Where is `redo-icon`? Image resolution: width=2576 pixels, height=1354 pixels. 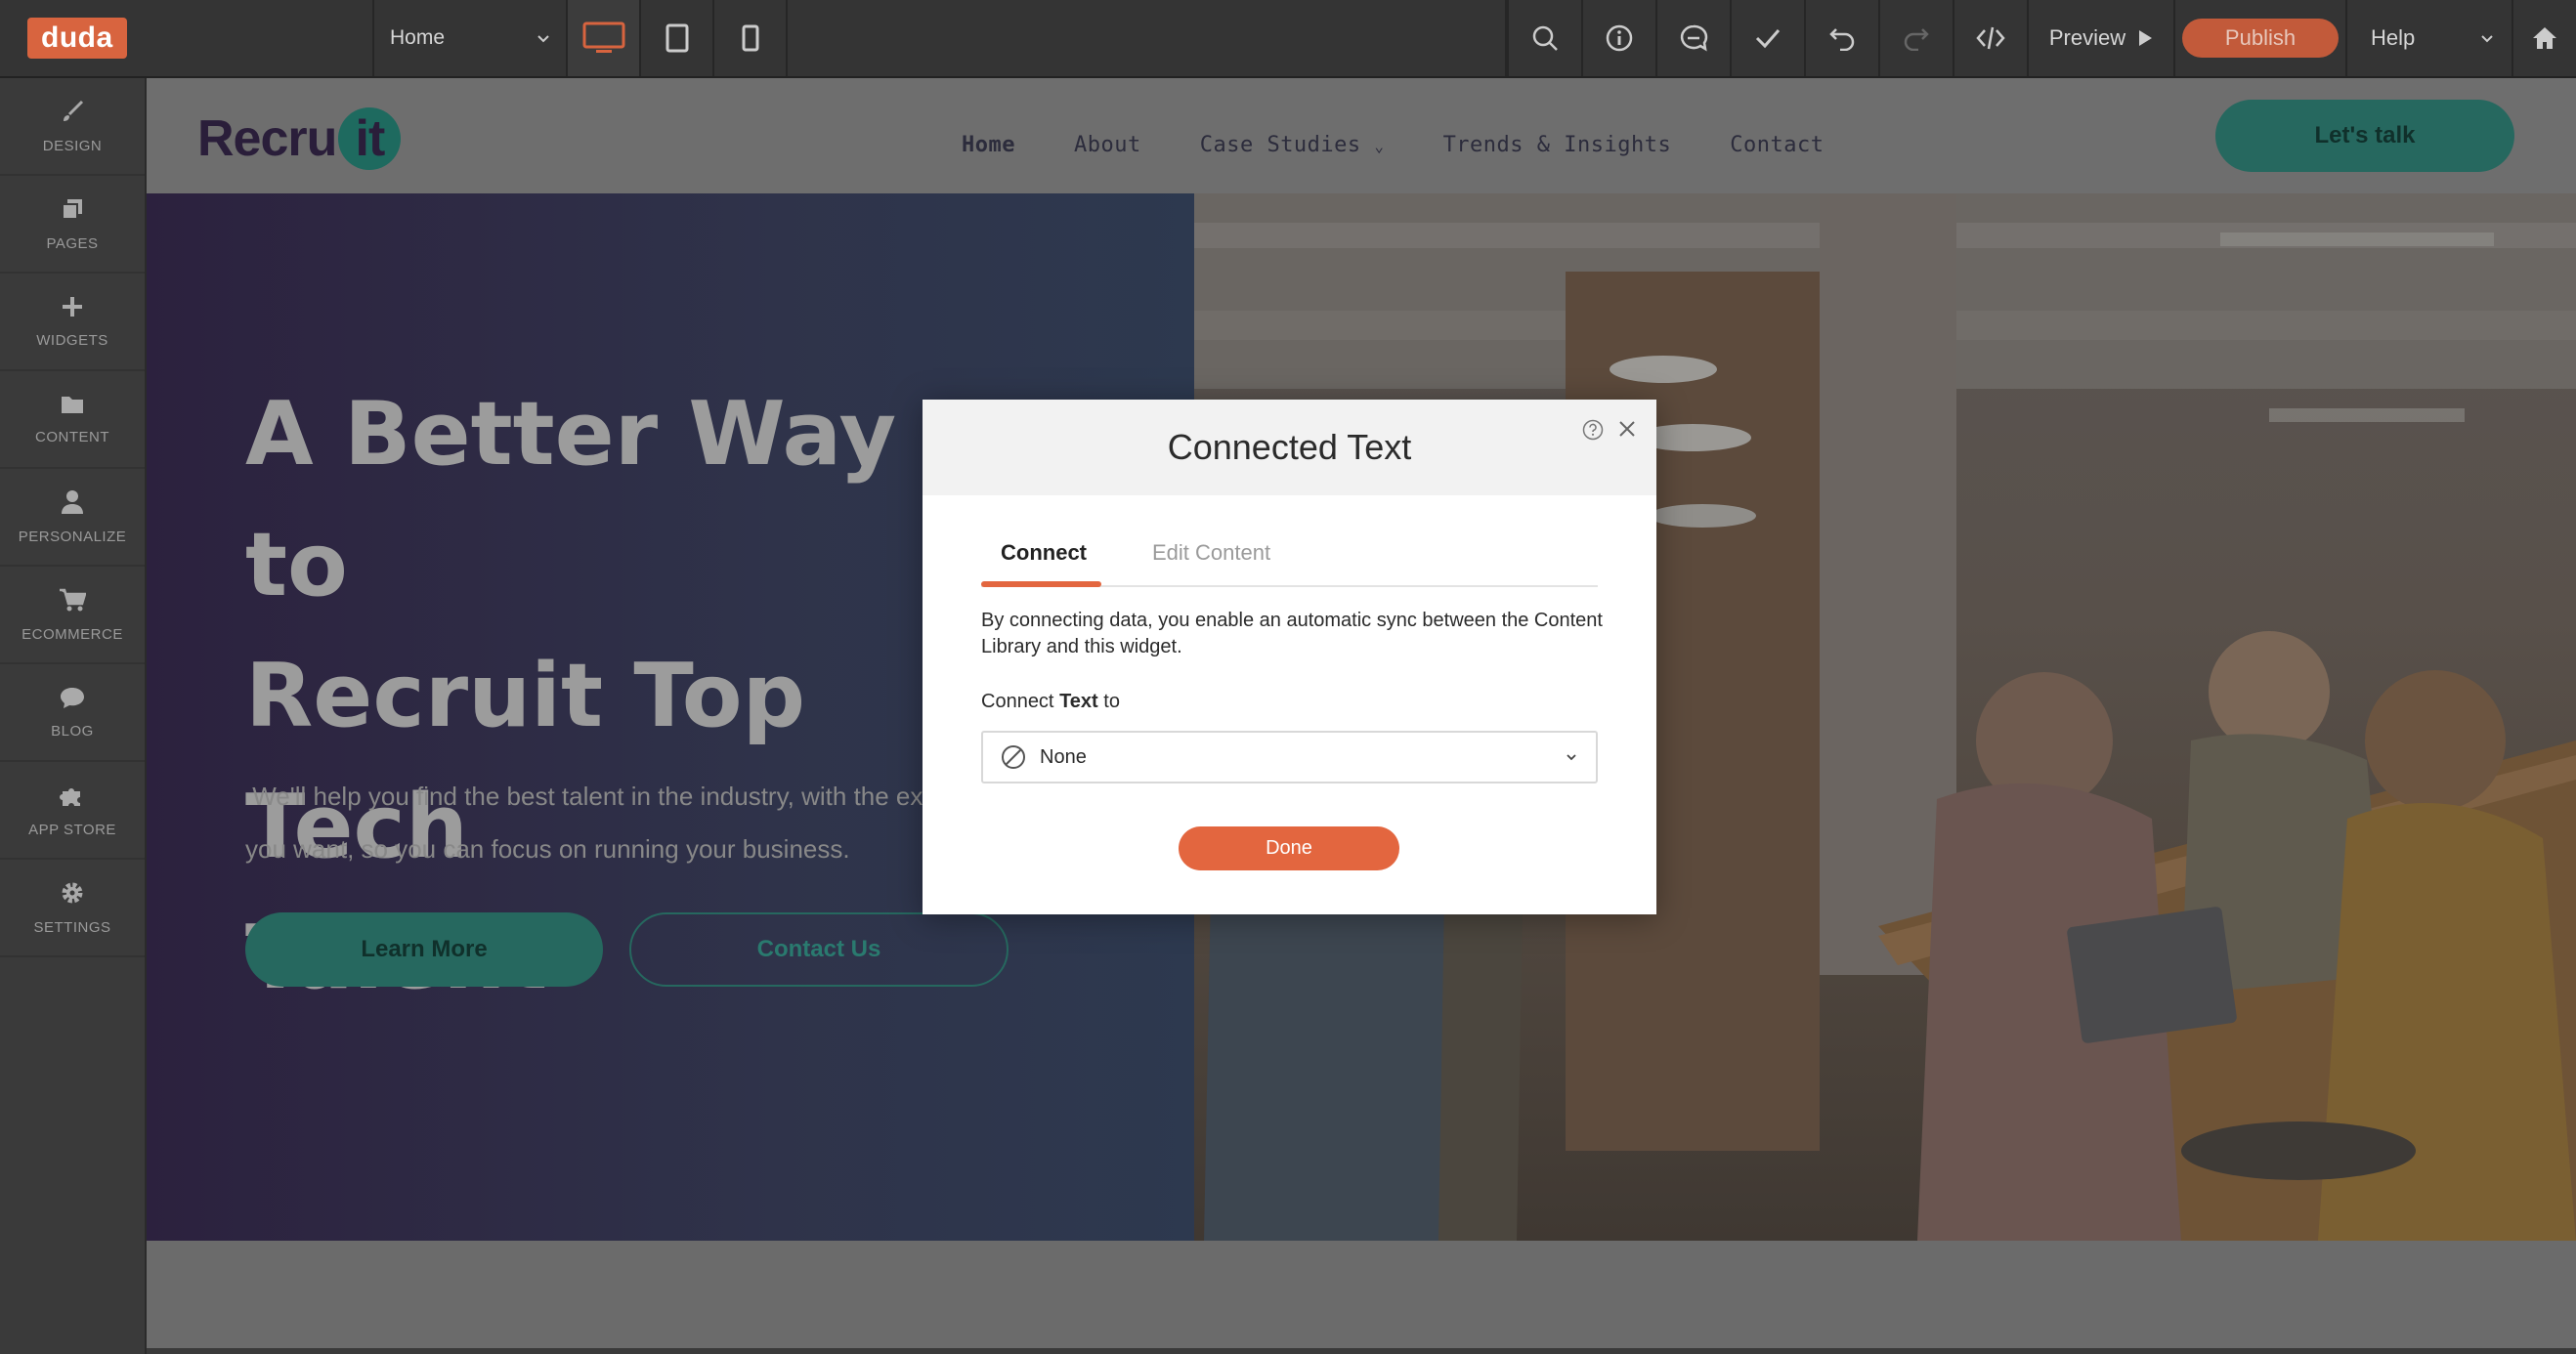 redo-icon is located at coordinates (1917, 40).